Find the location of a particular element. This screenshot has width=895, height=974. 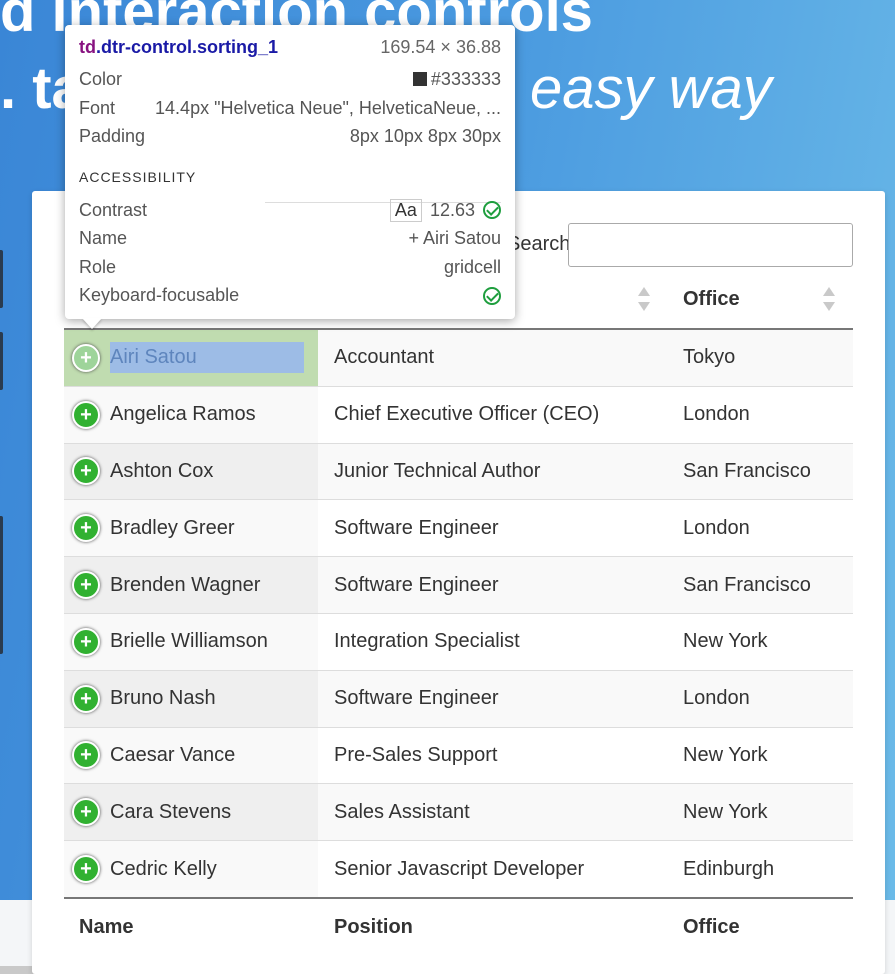

role-value: gridcell is located at coordinates (472, 267).